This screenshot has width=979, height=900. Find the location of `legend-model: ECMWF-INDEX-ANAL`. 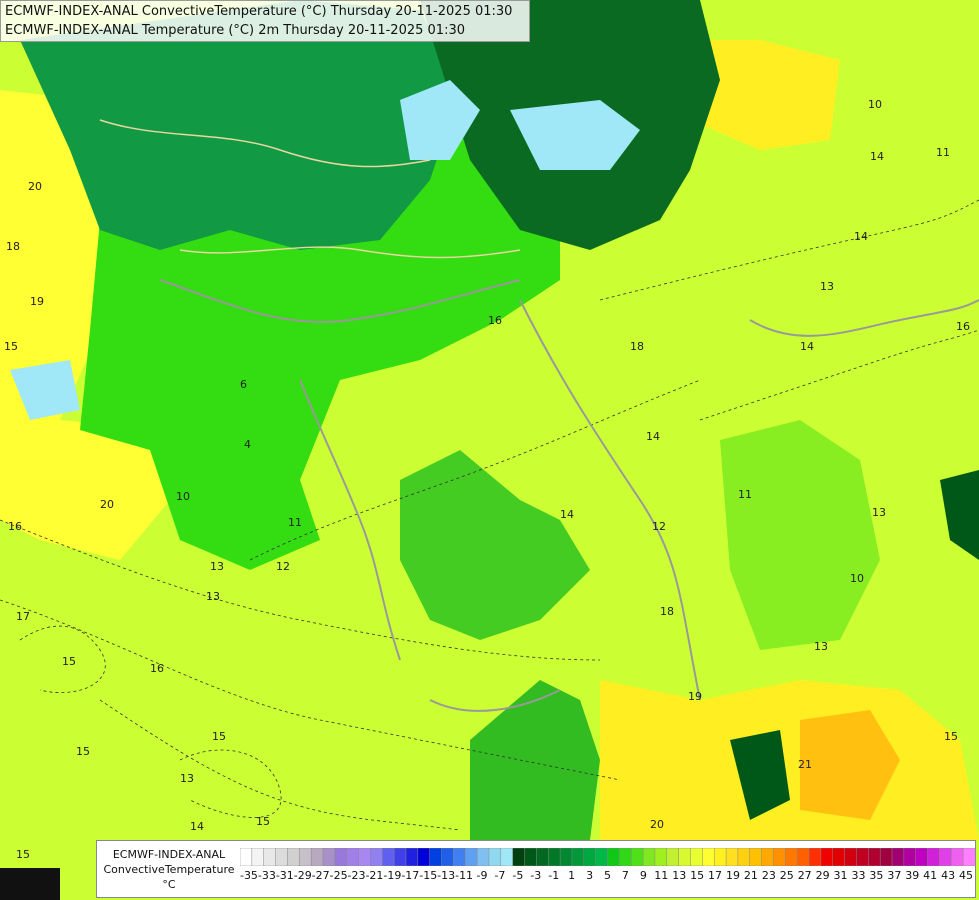

legend-model: ECMWF-INDEX-ANAL is located at coordinates (169, 854).